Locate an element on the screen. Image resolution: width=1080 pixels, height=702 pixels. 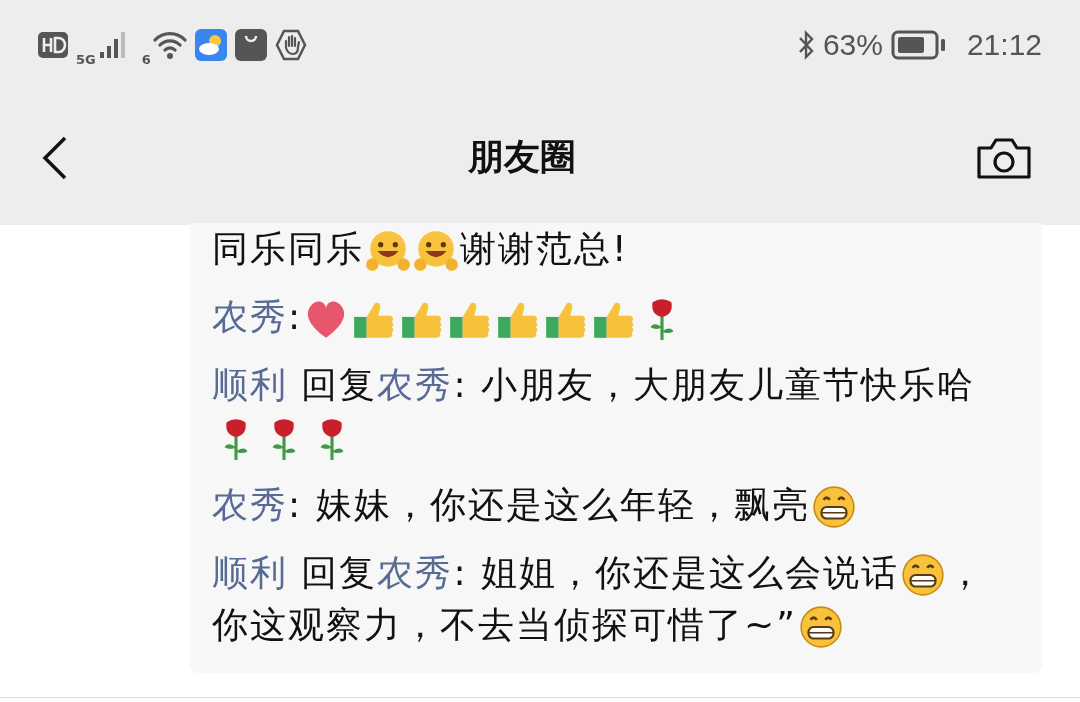
comment-text: : 小朋友，大朋友儿童节快乐哈 is located at coordinates (714, 385).